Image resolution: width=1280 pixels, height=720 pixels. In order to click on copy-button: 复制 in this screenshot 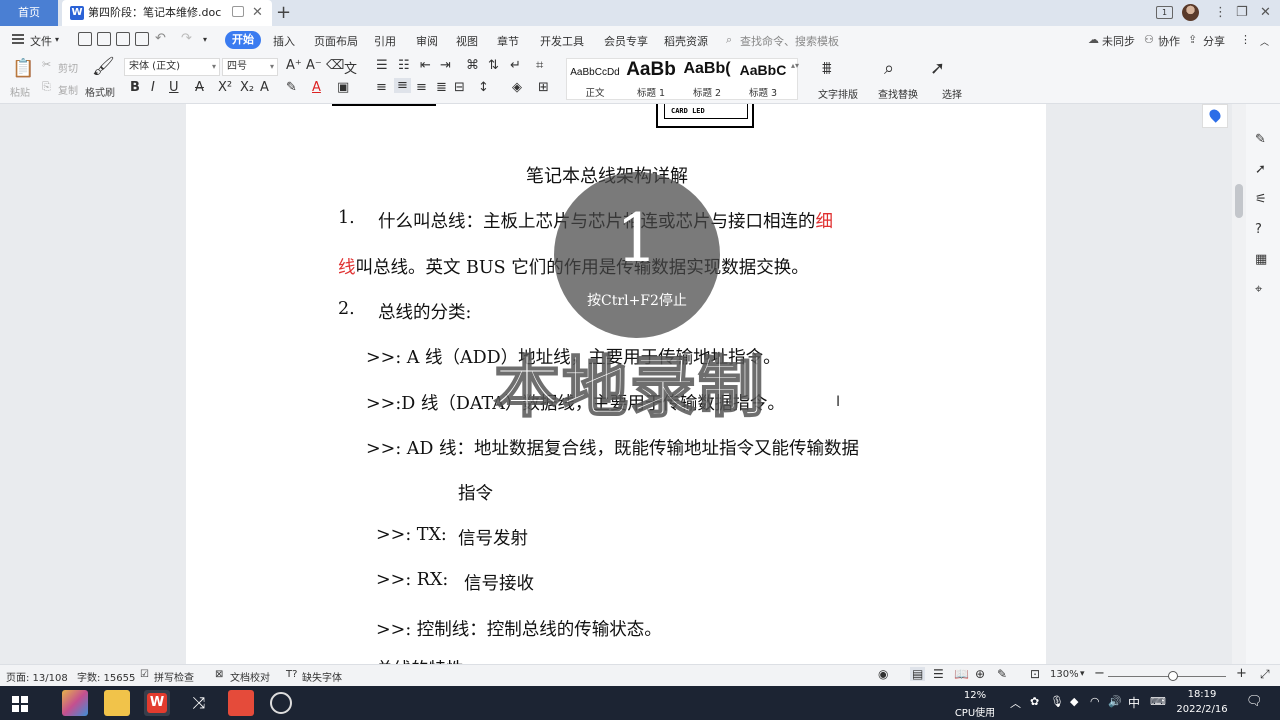, I will do `click(68, 89)`.